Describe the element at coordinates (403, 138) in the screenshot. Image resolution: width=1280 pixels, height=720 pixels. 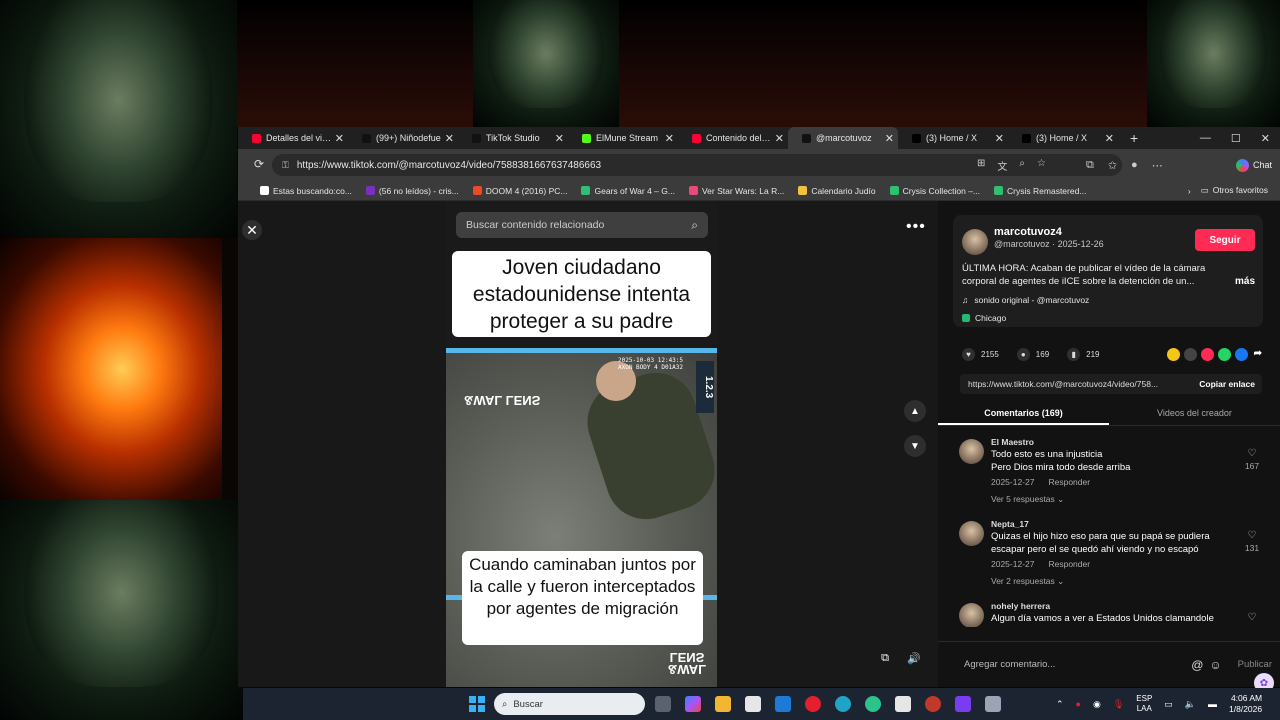
I see `browser-tab: (99+) Niñodefue ✕` at that location.